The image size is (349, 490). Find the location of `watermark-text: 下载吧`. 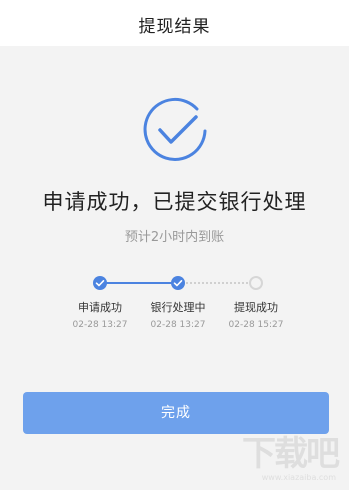

watermark-text: 下载吧 is located at coordinates (291, 454).